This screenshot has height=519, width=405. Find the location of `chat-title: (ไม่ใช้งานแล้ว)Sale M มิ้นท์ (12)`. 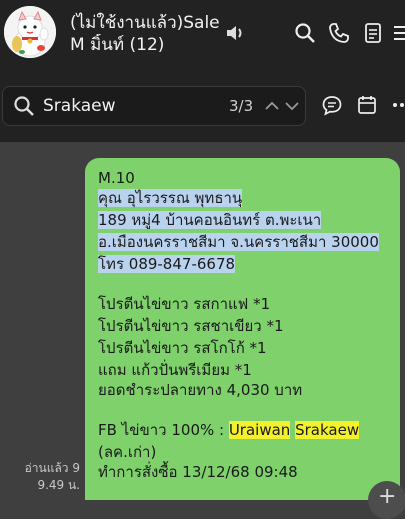

chat-title: (ไม่ใช้งานแล้ว)Sale M มิ้นท์ (12) is located at coordinates (145, 34).